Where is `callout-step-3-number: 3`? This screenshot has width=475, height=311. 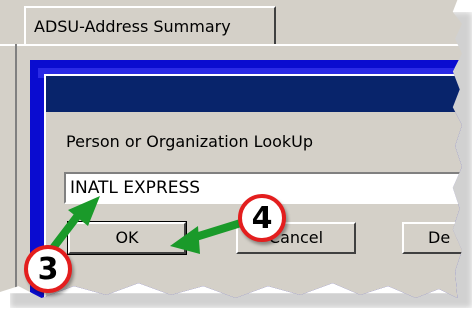
callout-step-3-number: 3 is located at coordinates (48, 269).